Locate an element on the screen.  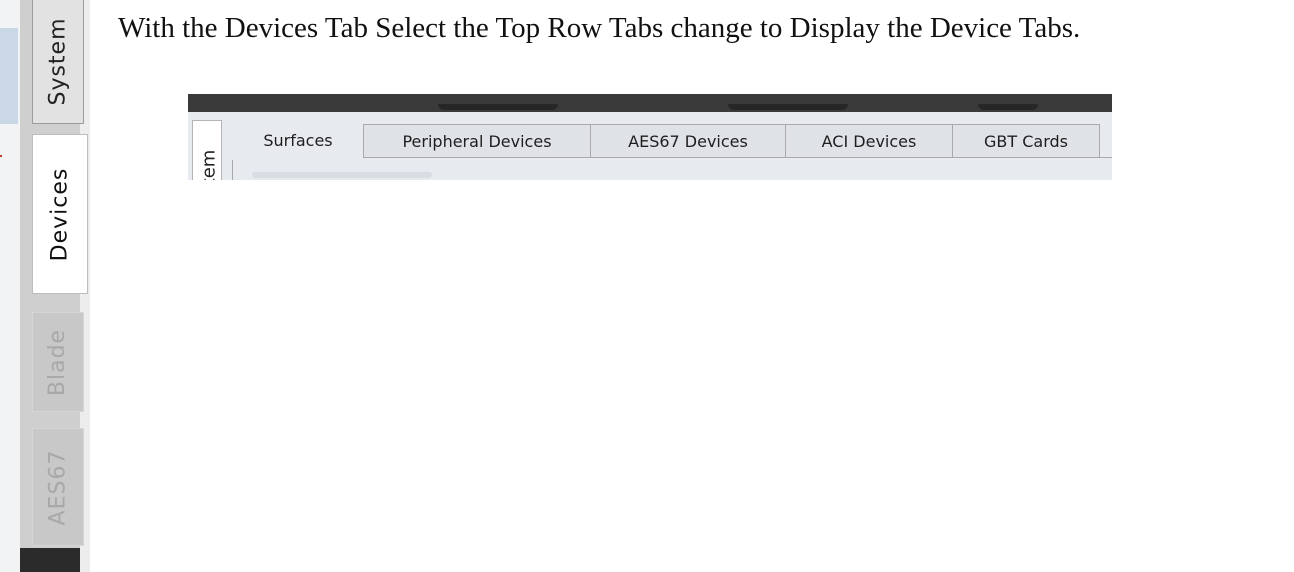
vertical-tab-strip: System Devices Blade AES67 is located at coordinates (45, 286).